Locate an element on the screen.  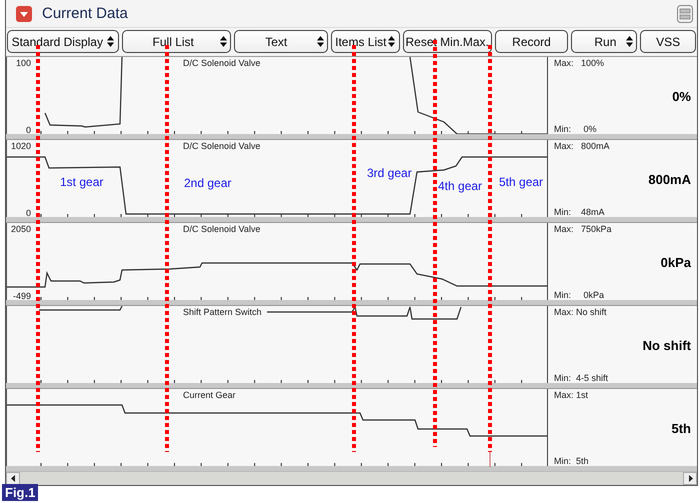
toolbar-button: Run is located at coordinates (604, 41).